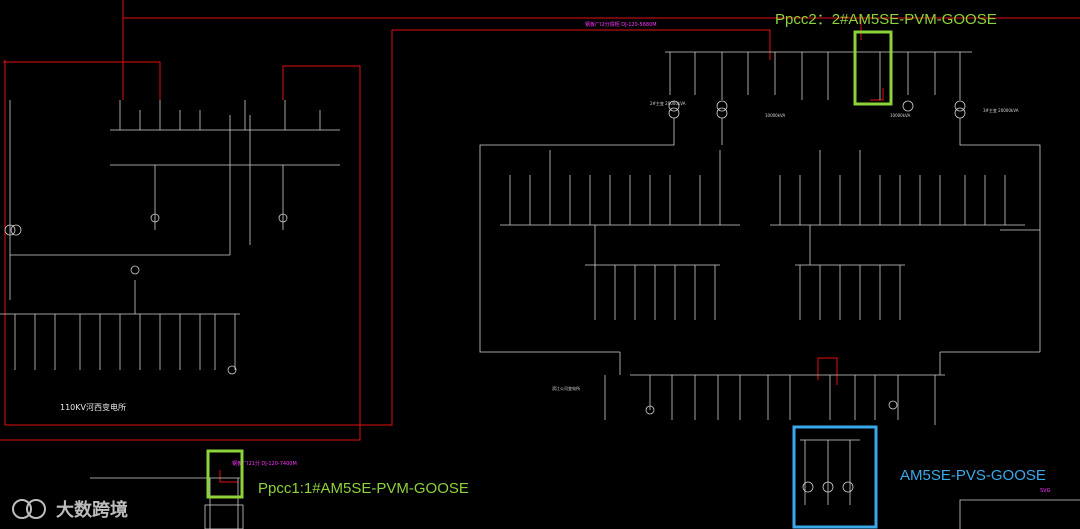 This screenshot has width=1080, height=529. I want to click on substation-left-label: 110KV河西变电所, so click(93, 407).